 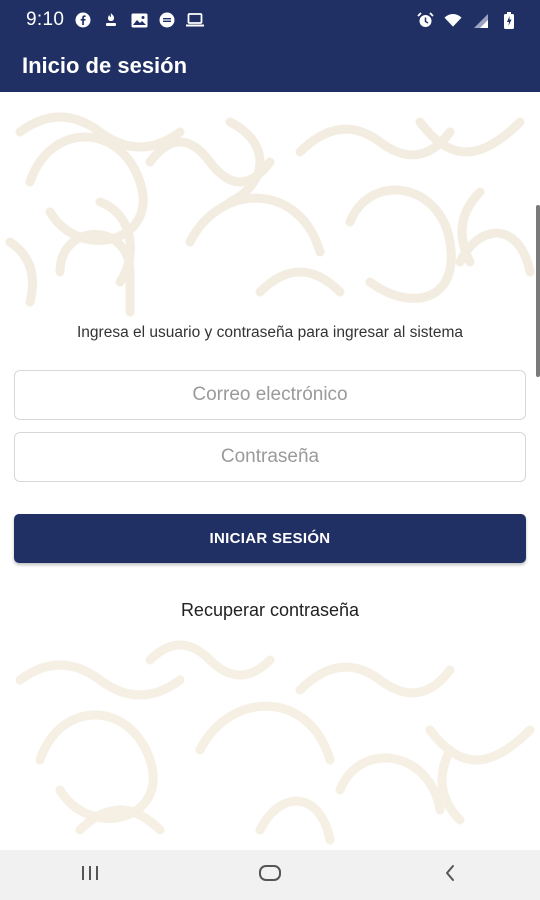 I want to click on app-bar: Inicio de sesión, so click(x=270, y=66).